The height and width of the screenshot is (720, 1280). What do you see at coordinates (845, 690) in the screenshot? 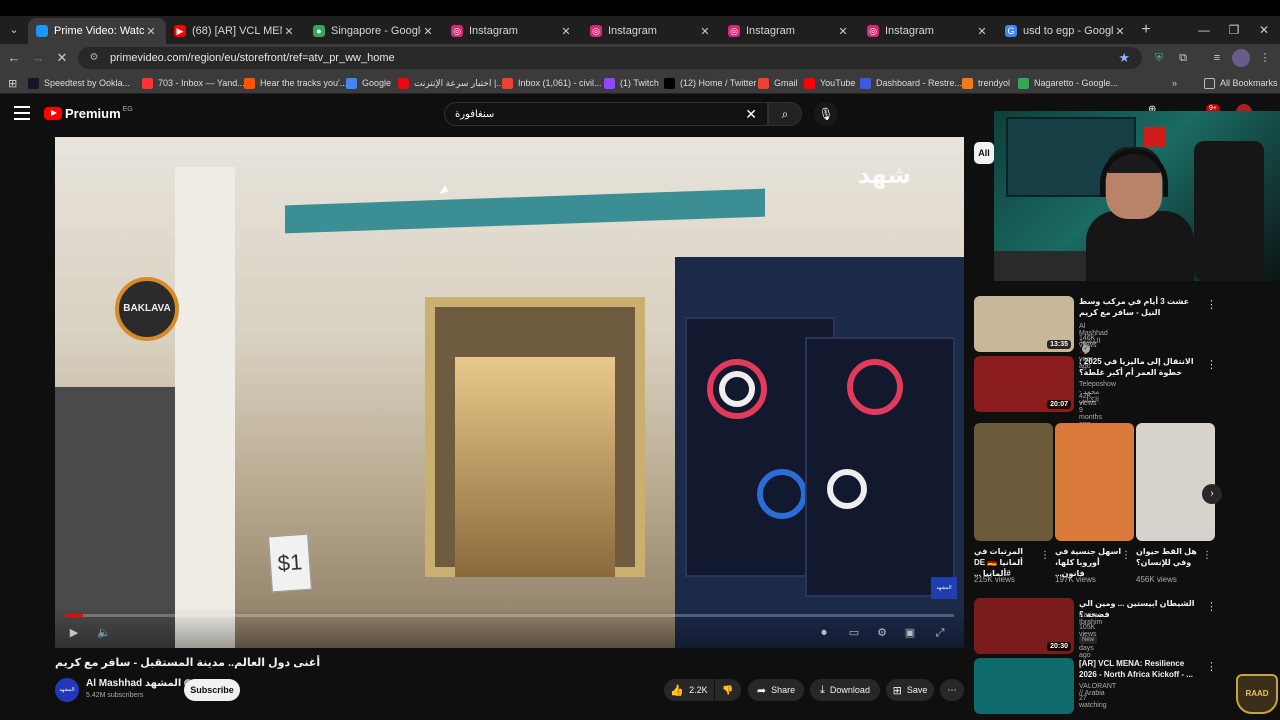
I see `download-button: ⤓ Download` at bounding box center [845, 690].